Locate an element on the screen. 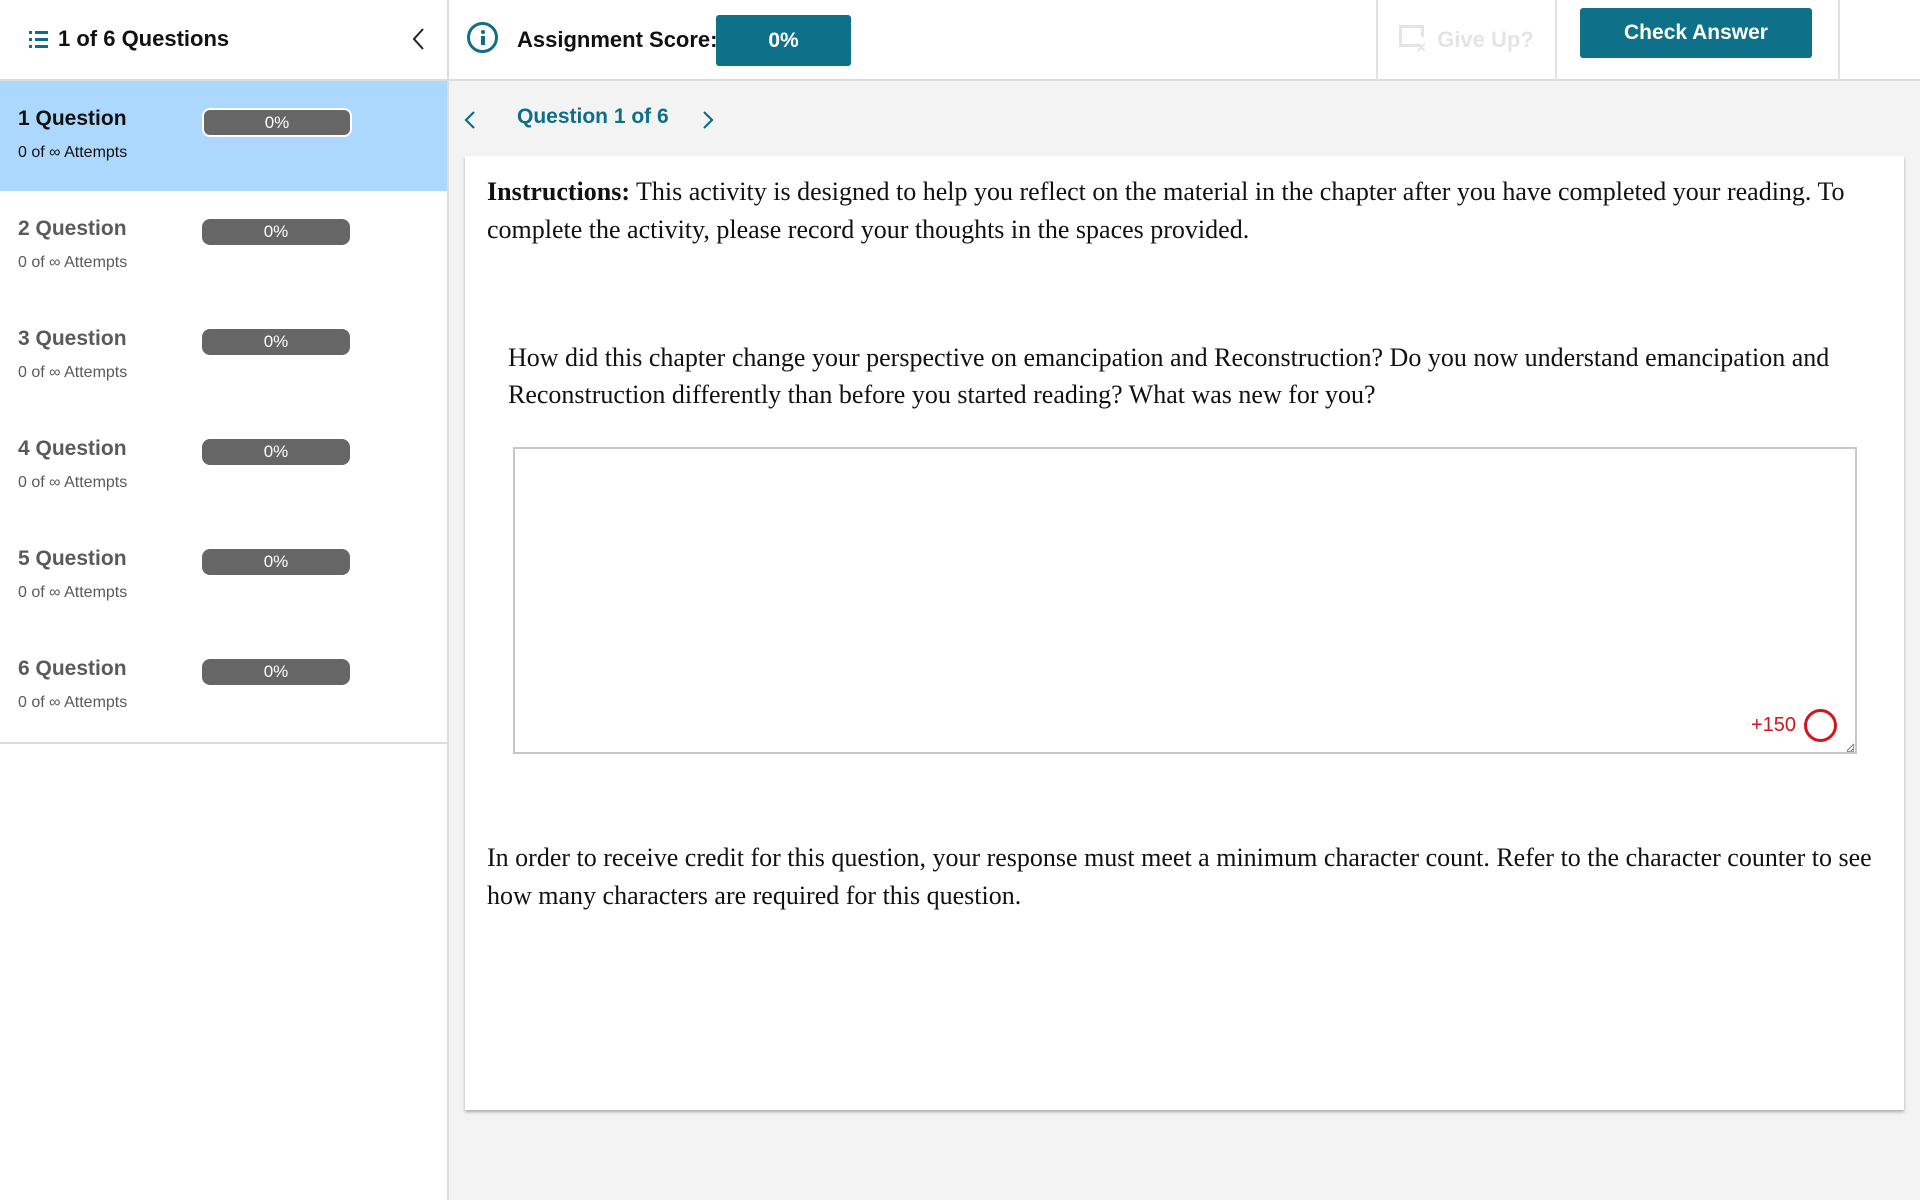 This screenshot has height=1200, width=1920. list-icon is located at coordinates (38, 39).